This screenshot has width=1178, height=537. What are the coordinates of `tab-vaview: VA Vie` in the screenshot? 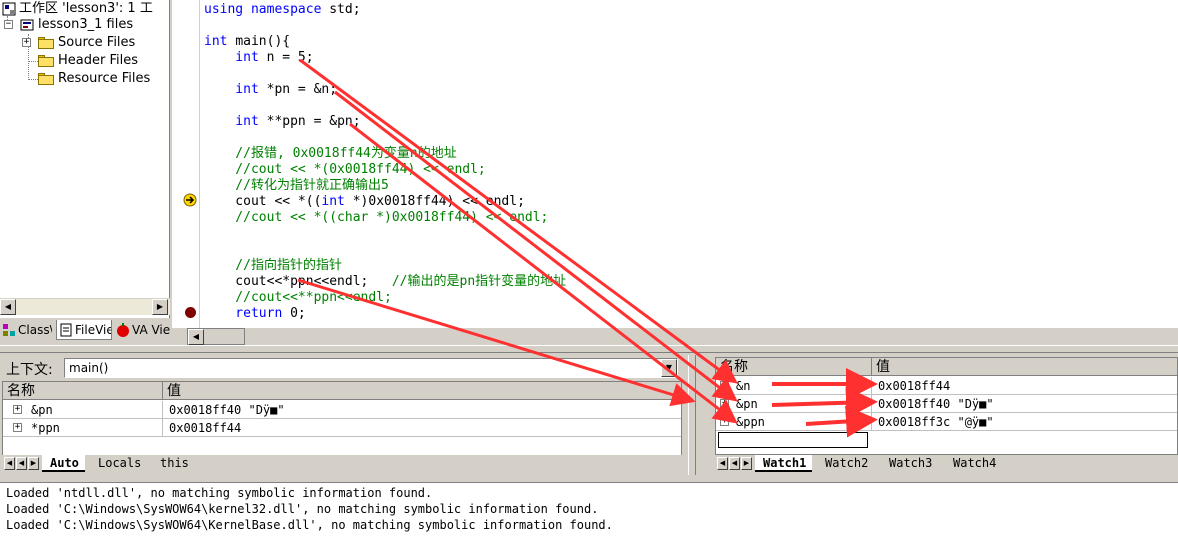 It's located at (142, 330).